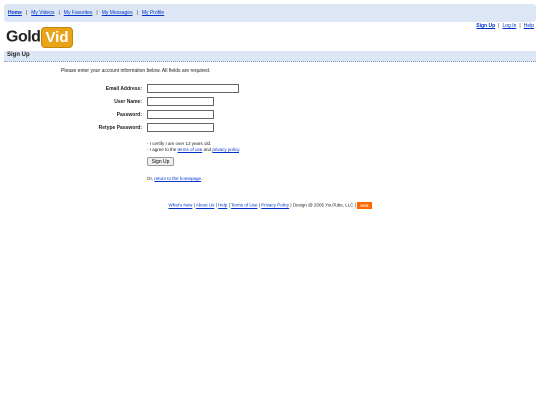 The height and width of the screenshot is (405, 540). What do you see at coordinates (270, 89) in the screenshot?
I see `email-row: Email Address:` at bounding box center [270, 89].